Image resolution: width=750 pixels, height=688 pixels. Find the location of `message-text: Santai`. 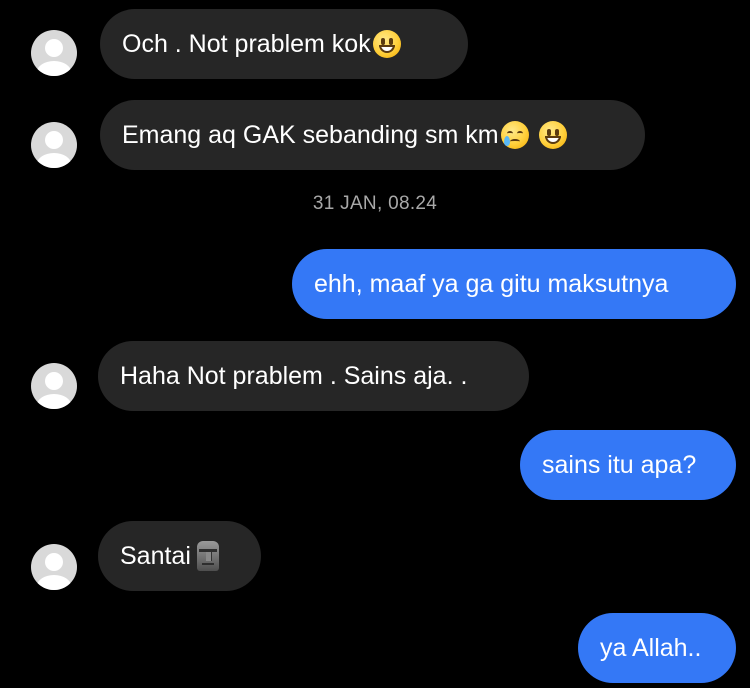

message-text: Santai is located at coordinates (155, 555).